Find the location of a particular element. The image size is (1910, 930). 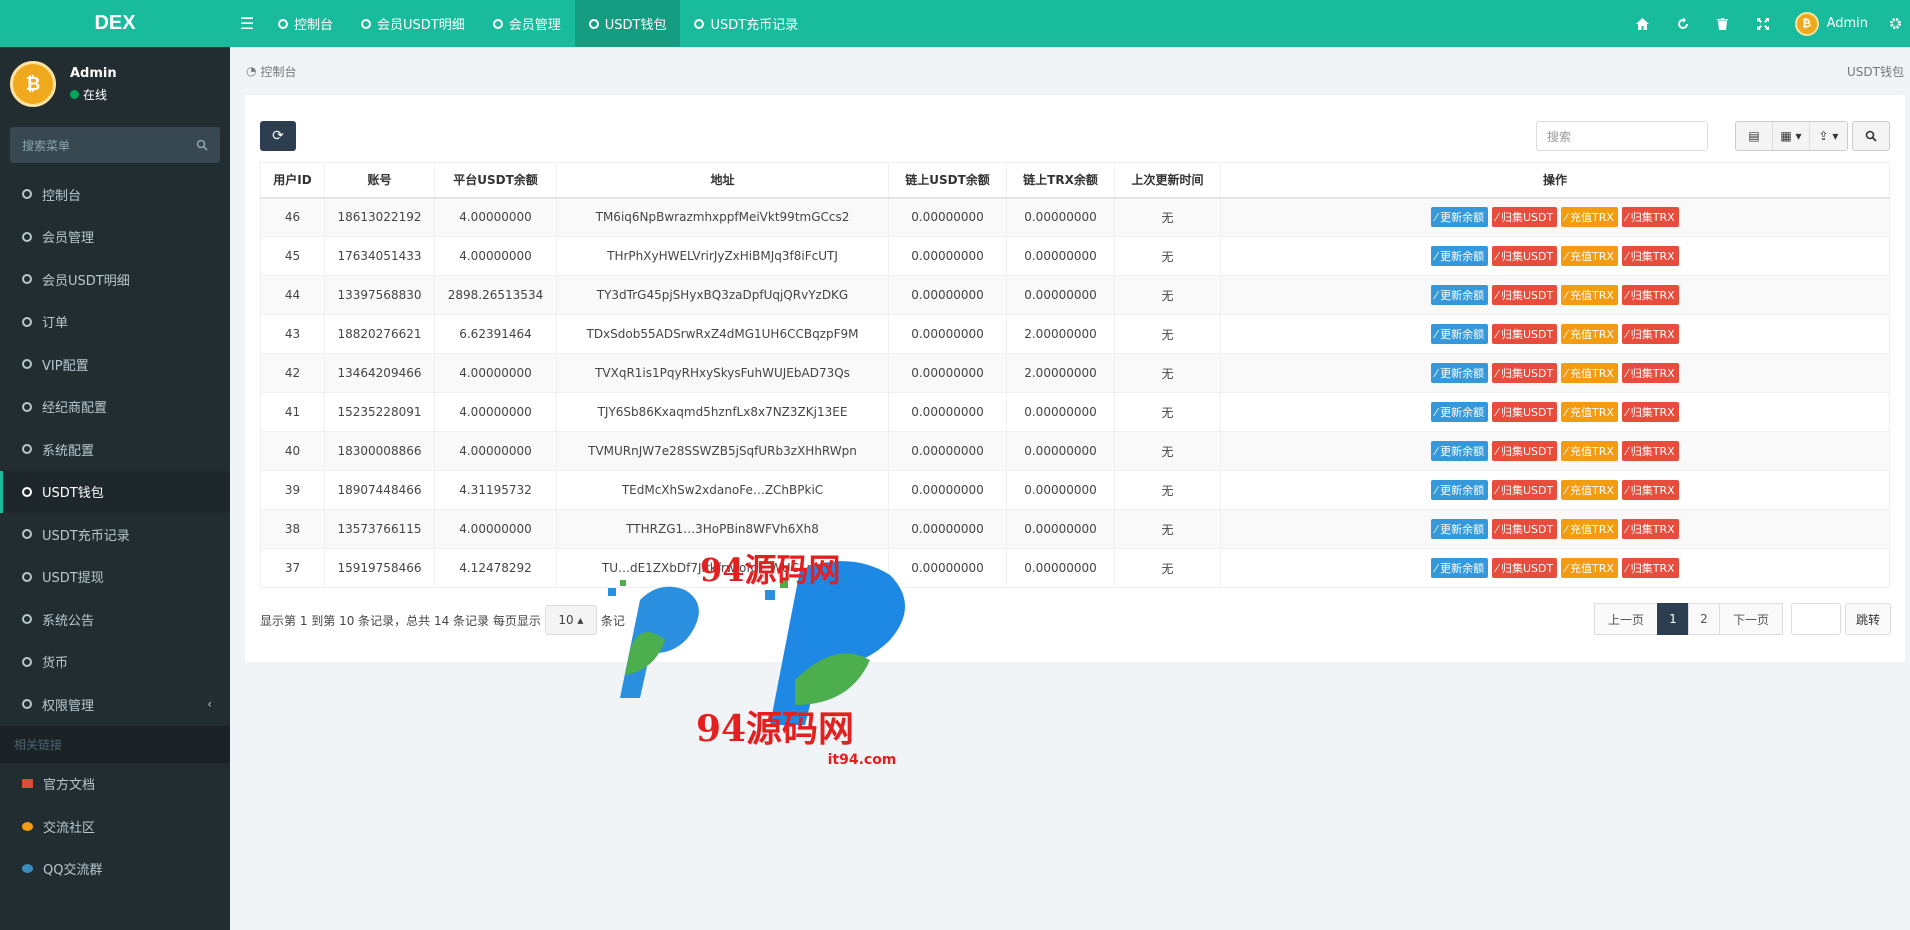

menu-search-input: 搜索菜单 is located at coordinates (115, 145).